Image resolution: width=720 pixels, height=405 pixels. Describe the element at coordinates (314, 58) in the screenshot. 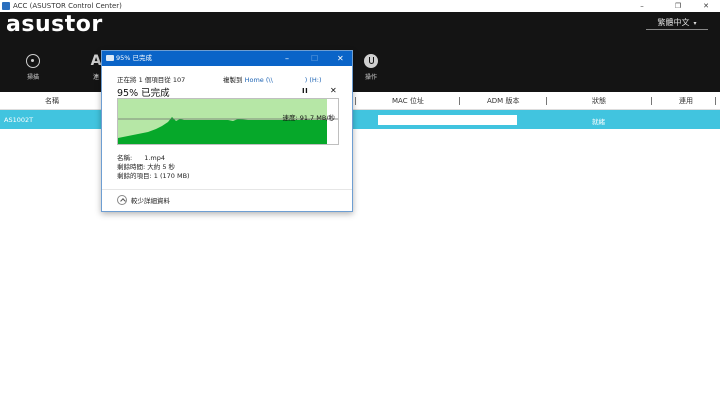

I see `dialog-maximize-button: ☐` at that location.